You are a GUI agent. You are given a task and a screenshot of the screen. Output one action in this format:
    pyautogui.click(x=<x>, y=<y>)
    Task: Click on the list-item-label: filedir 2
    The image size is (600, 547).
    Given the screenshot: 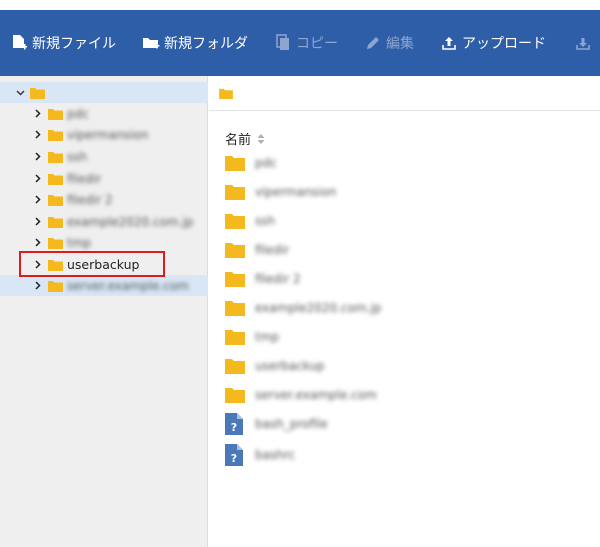 What is the action you would take?
    pyautogui.click(x=278, y=279)
    